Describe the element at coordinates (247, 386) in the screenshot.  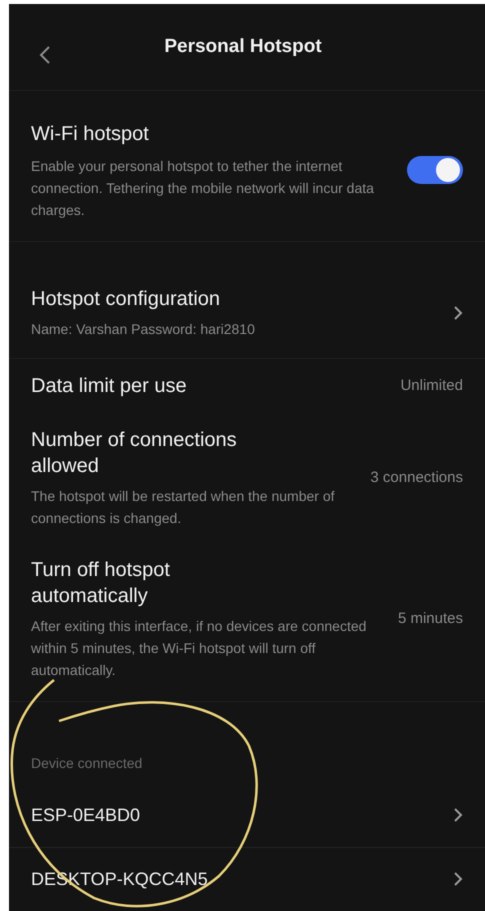
I see `setting-row: Data limit per use Unlimited` at that location.